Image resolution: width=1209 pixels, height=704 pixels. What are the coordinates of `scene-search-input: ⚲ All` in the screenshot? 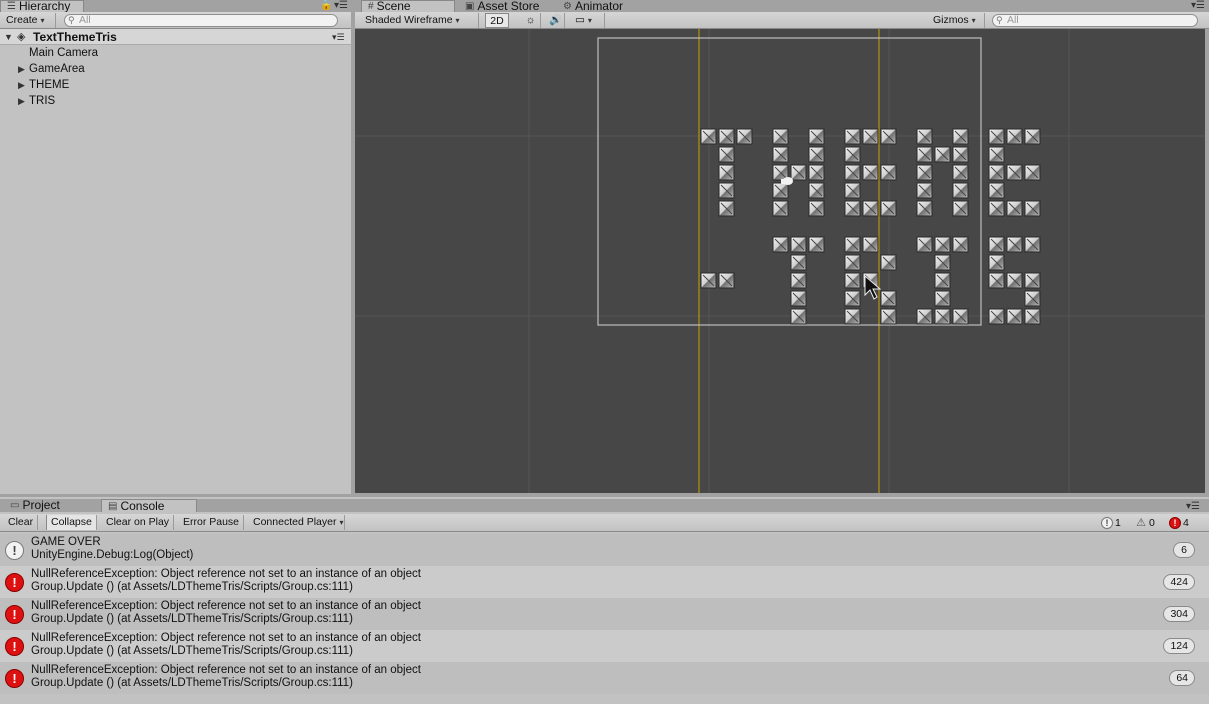 It's located at (1095, 20).